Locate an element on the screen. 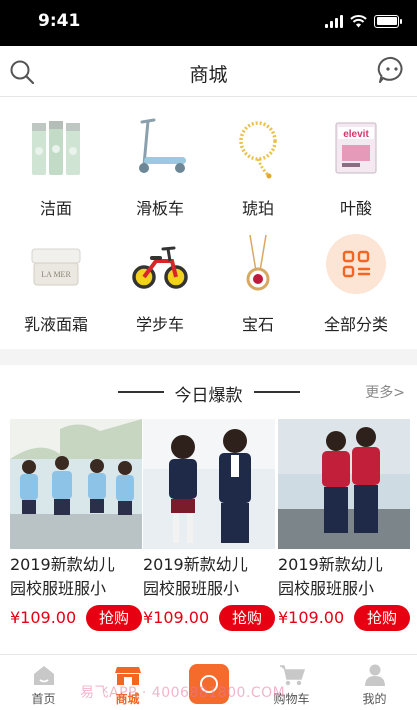  chat-bubble-icon is located at coordinates (392, 70).